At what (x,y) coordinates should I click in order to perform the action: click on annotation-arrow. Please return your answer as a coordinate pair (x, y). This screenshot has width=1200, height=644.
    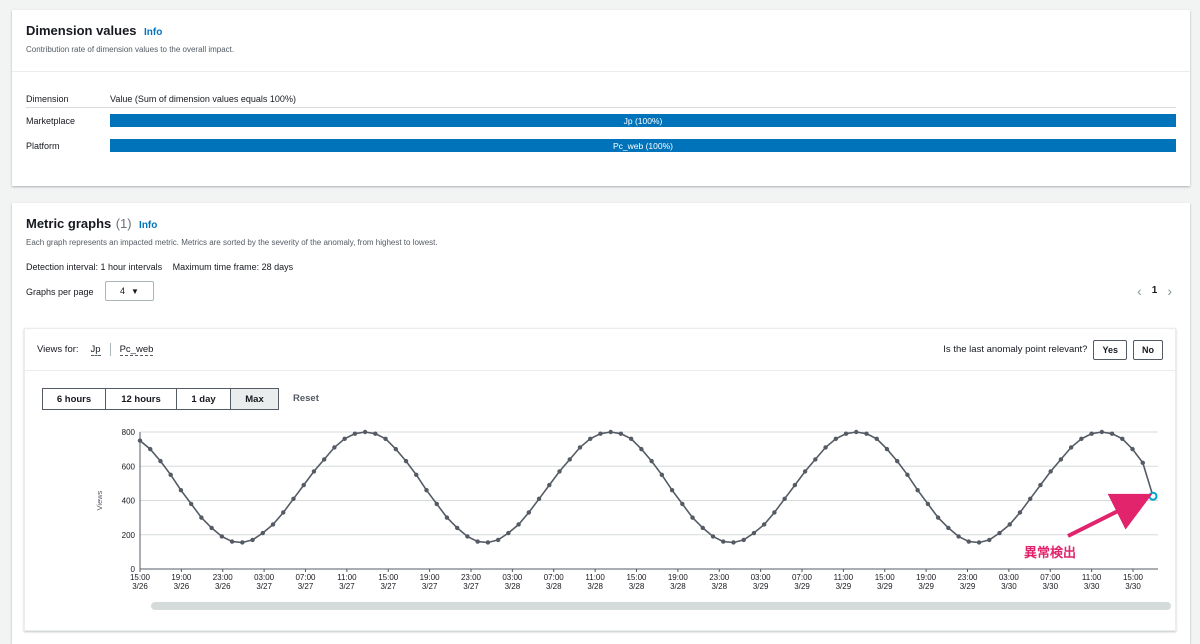
    Looking at the image, I should click on (1110, 515).